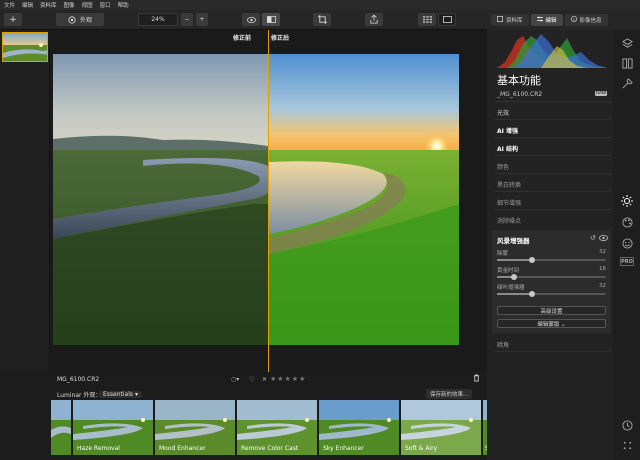 The height and width of the screenshot is (460, 640). I want to click on tool-sidebar: PRO, so click(626, 245).